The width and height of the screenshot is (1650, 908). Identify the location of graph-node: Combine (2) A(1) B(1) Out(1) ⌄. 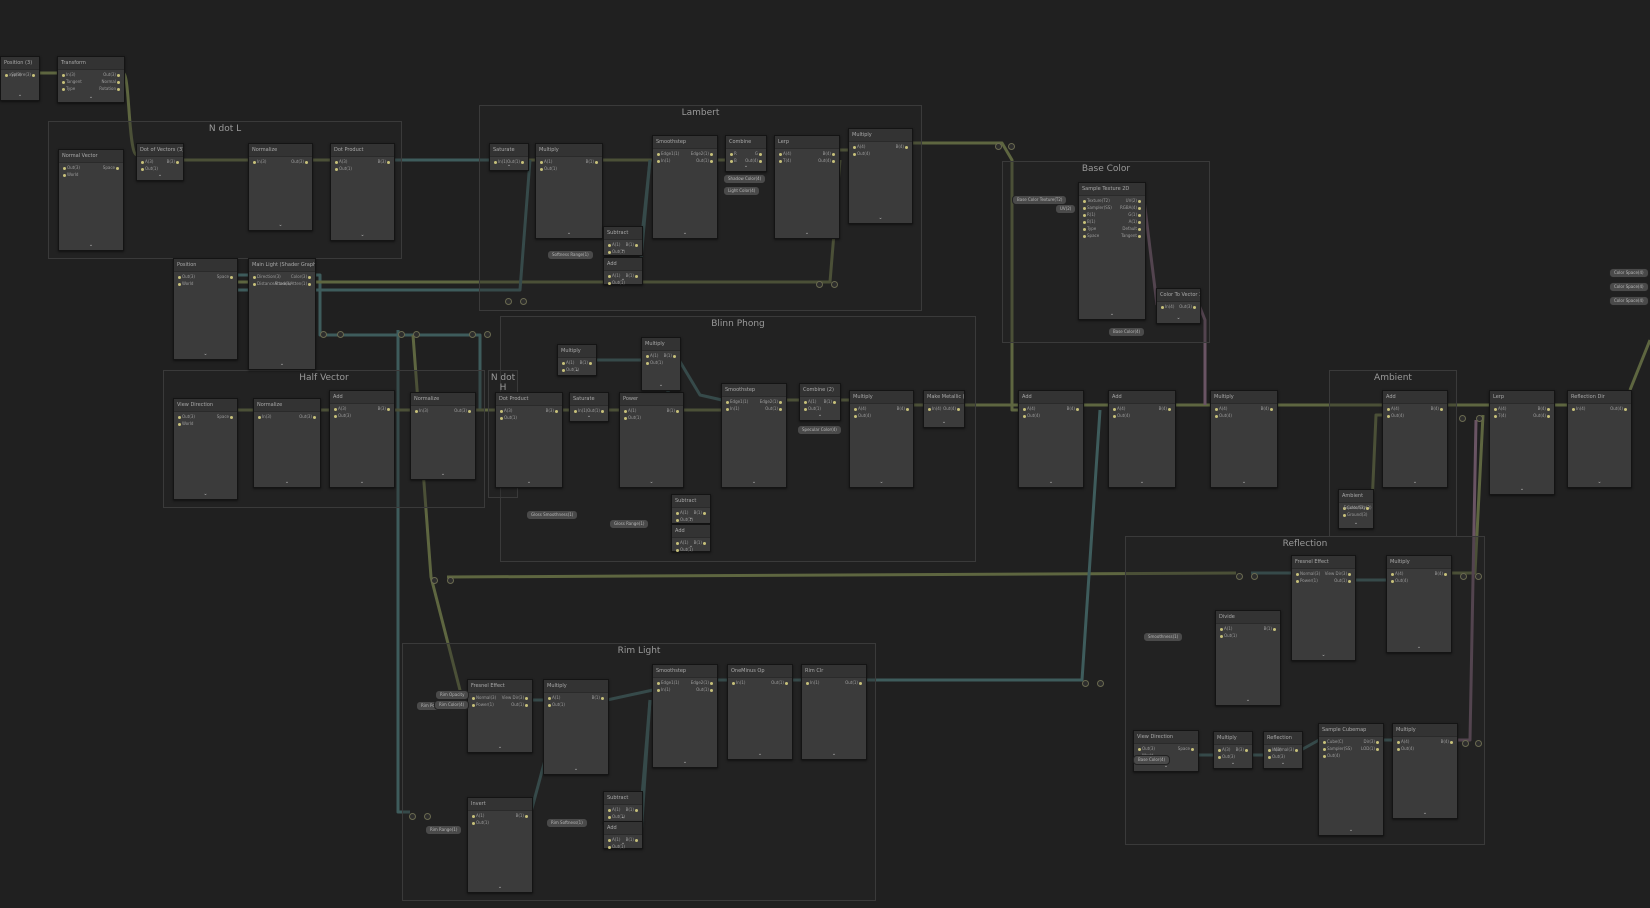
(820, 402).